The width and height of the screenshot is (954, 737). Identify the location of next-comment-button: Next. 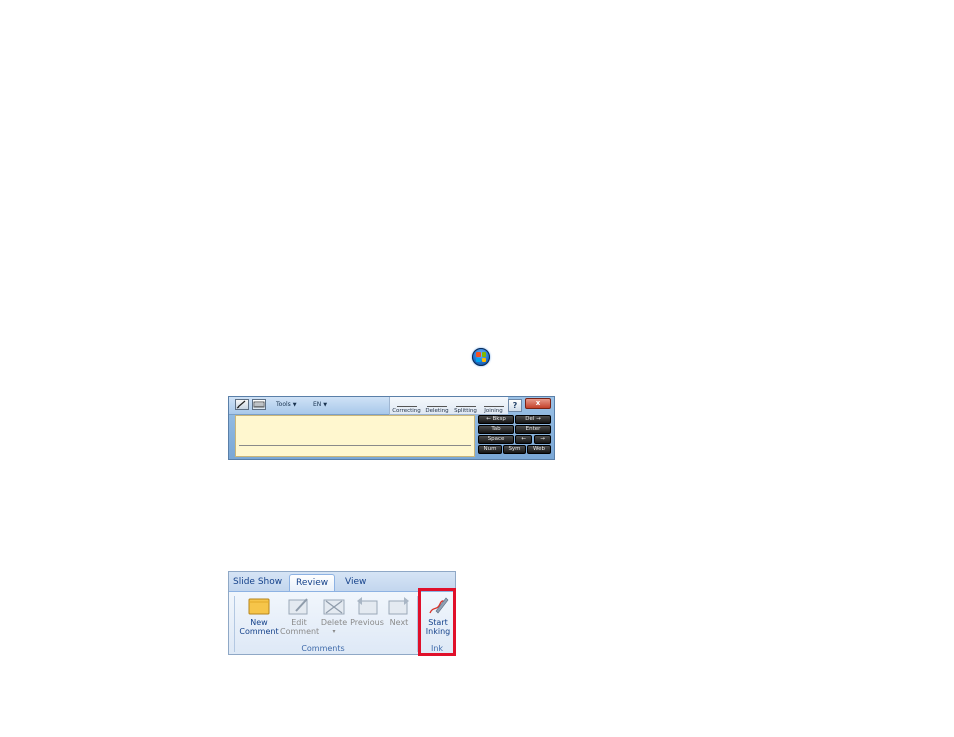
(399, 611).